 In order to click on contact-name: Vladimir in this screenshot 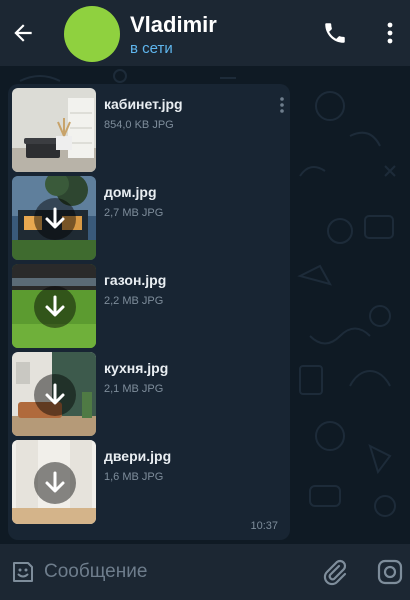, I will do `click(173, 25)`.